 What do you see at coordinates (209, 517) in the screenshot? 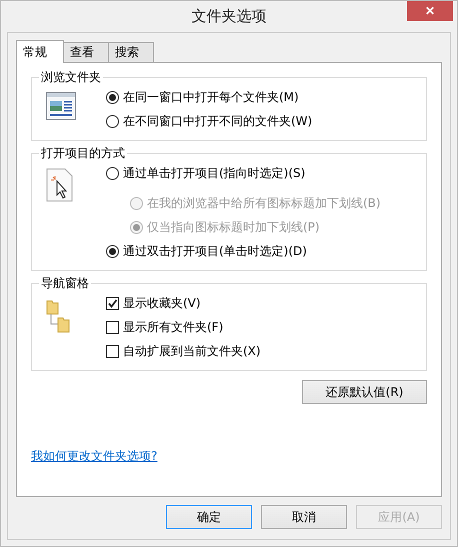
I see `dialog-button: 确定` at bounding box center [209, 517].